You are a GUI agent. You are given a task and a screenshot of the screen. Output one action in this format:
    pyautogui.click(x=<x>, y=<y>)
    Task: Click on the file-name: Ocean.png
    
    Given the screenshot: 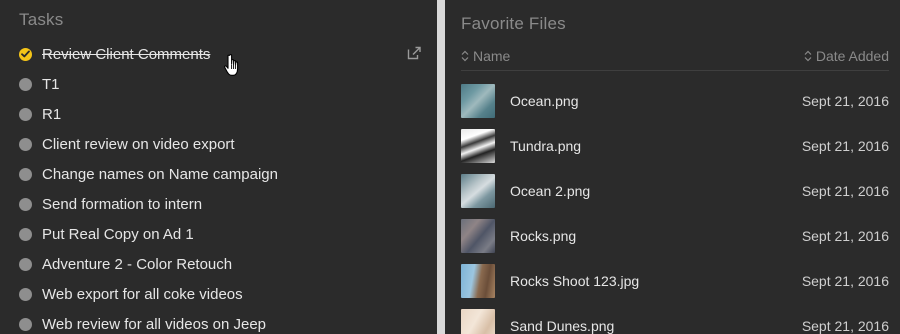 What is the action you would take?
    pyautogui.click(x=544, y=100)
    